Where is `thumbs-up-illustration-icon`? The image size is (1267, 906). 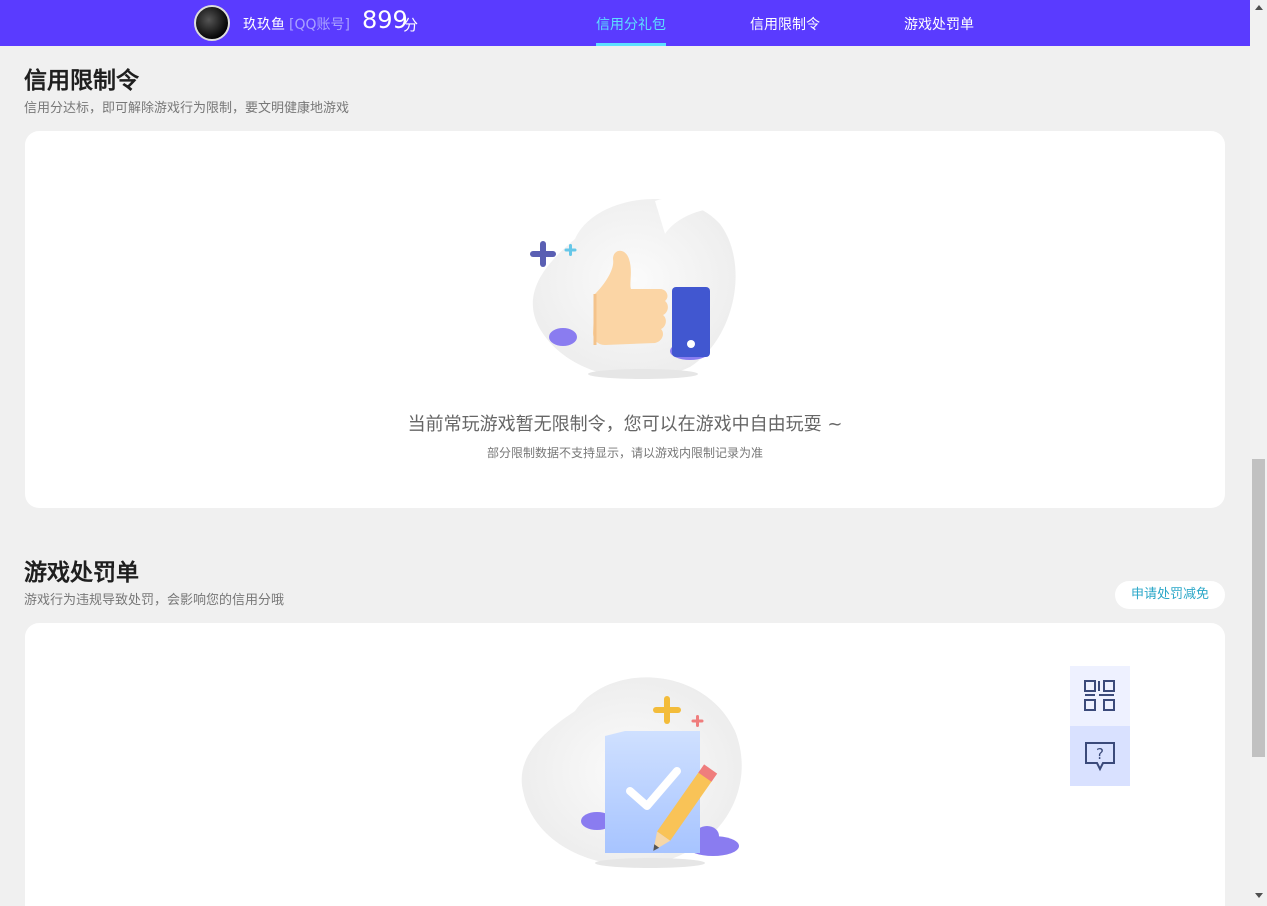
thumbs-up-illustration-icon is located at coordinates (633, 288).